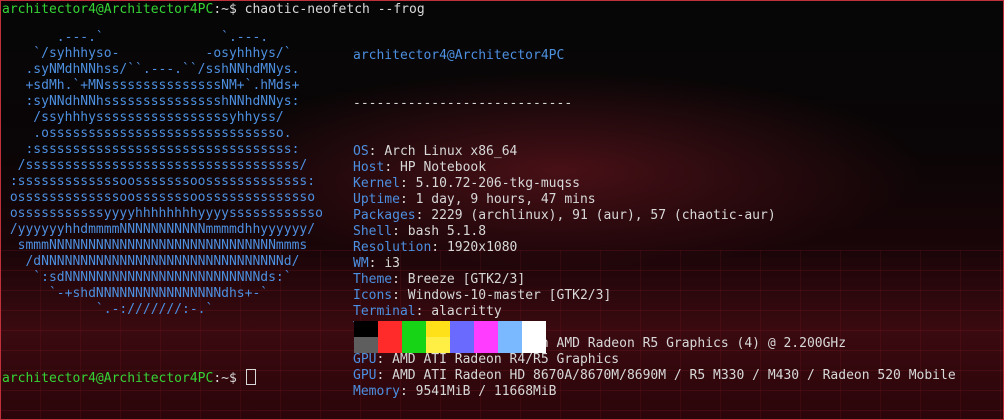 The image size is (1004, 420). Describe the element at coordinates (369, 167) in the screenshot. I see `info-key: Host` at that location.